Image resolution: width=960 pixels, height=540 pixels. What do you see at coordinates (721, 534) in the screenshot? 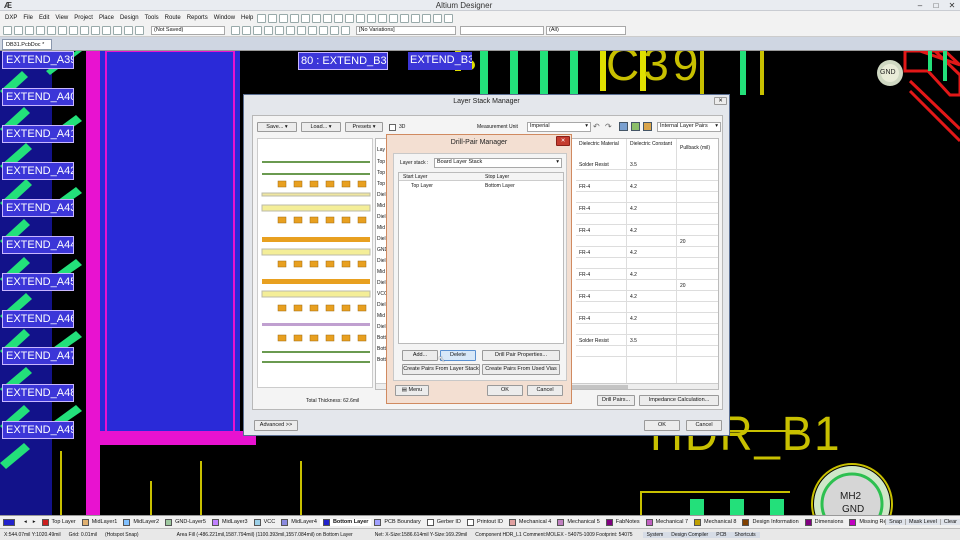
I see `panel-pcb: PCB` at bounding box center [721, 534].